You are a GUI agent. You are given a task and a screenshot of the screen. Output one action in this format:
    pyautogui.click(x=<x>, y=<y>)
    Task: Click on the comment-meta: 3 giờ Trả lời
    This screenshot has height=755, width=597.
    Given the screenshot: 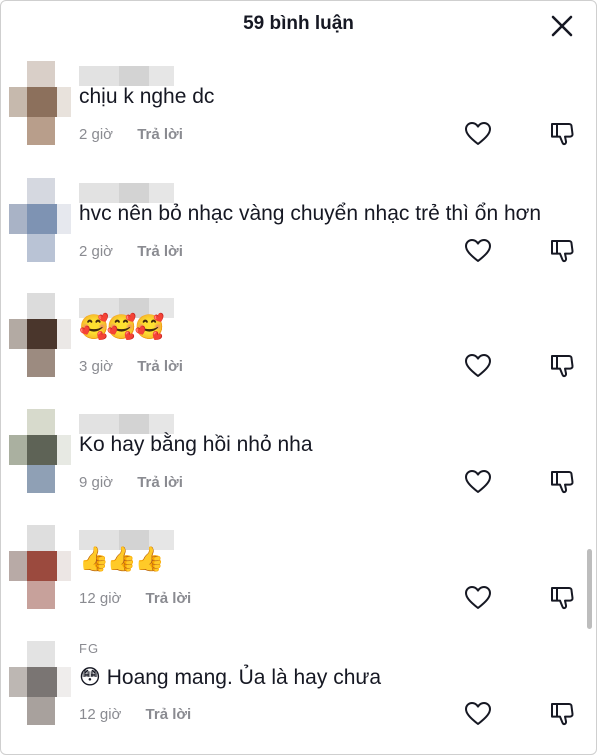 What is the action you would take?
    pyautogui.click(x=131, y=366)
    